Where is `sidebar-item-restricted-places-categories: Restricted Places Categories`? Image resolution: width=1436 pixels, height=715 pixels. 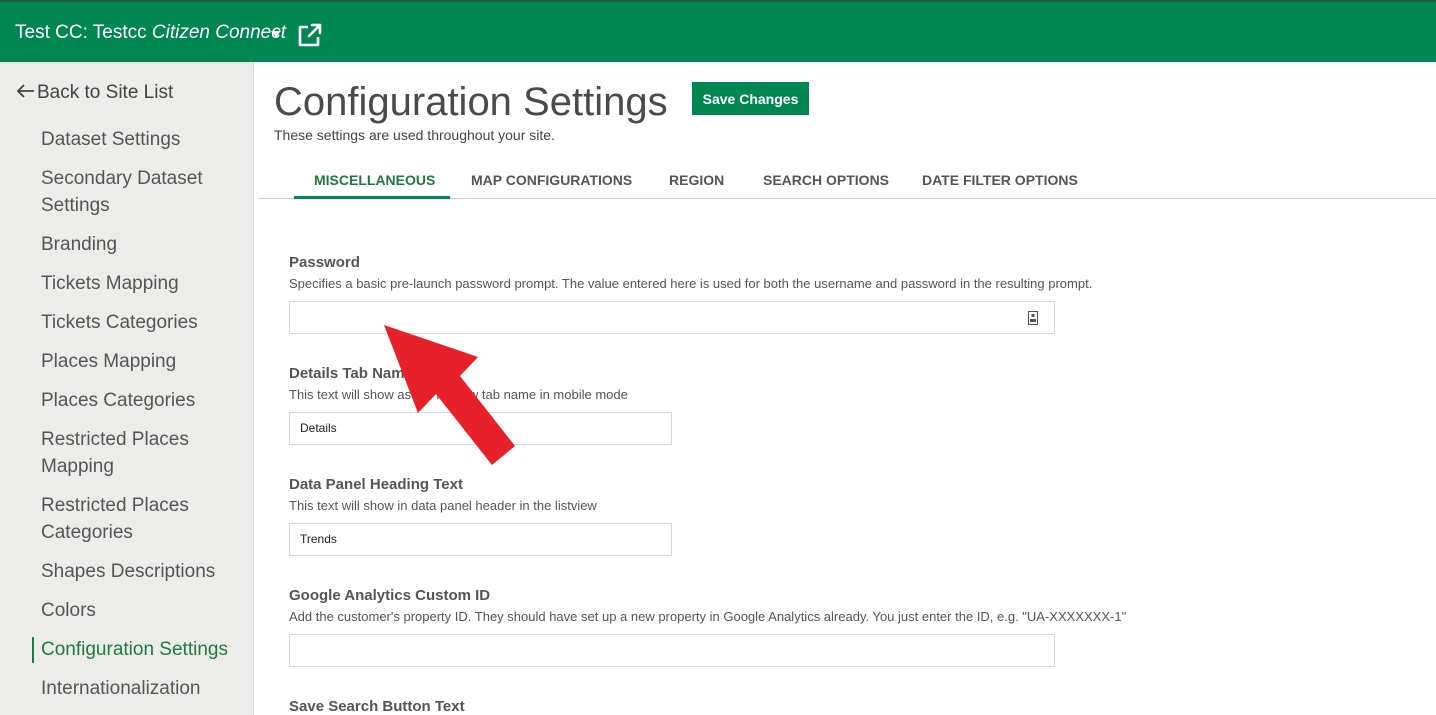 sidebar-item-restricted-places-categories: Restricted Places Categories is located at coordinates (141, 519).